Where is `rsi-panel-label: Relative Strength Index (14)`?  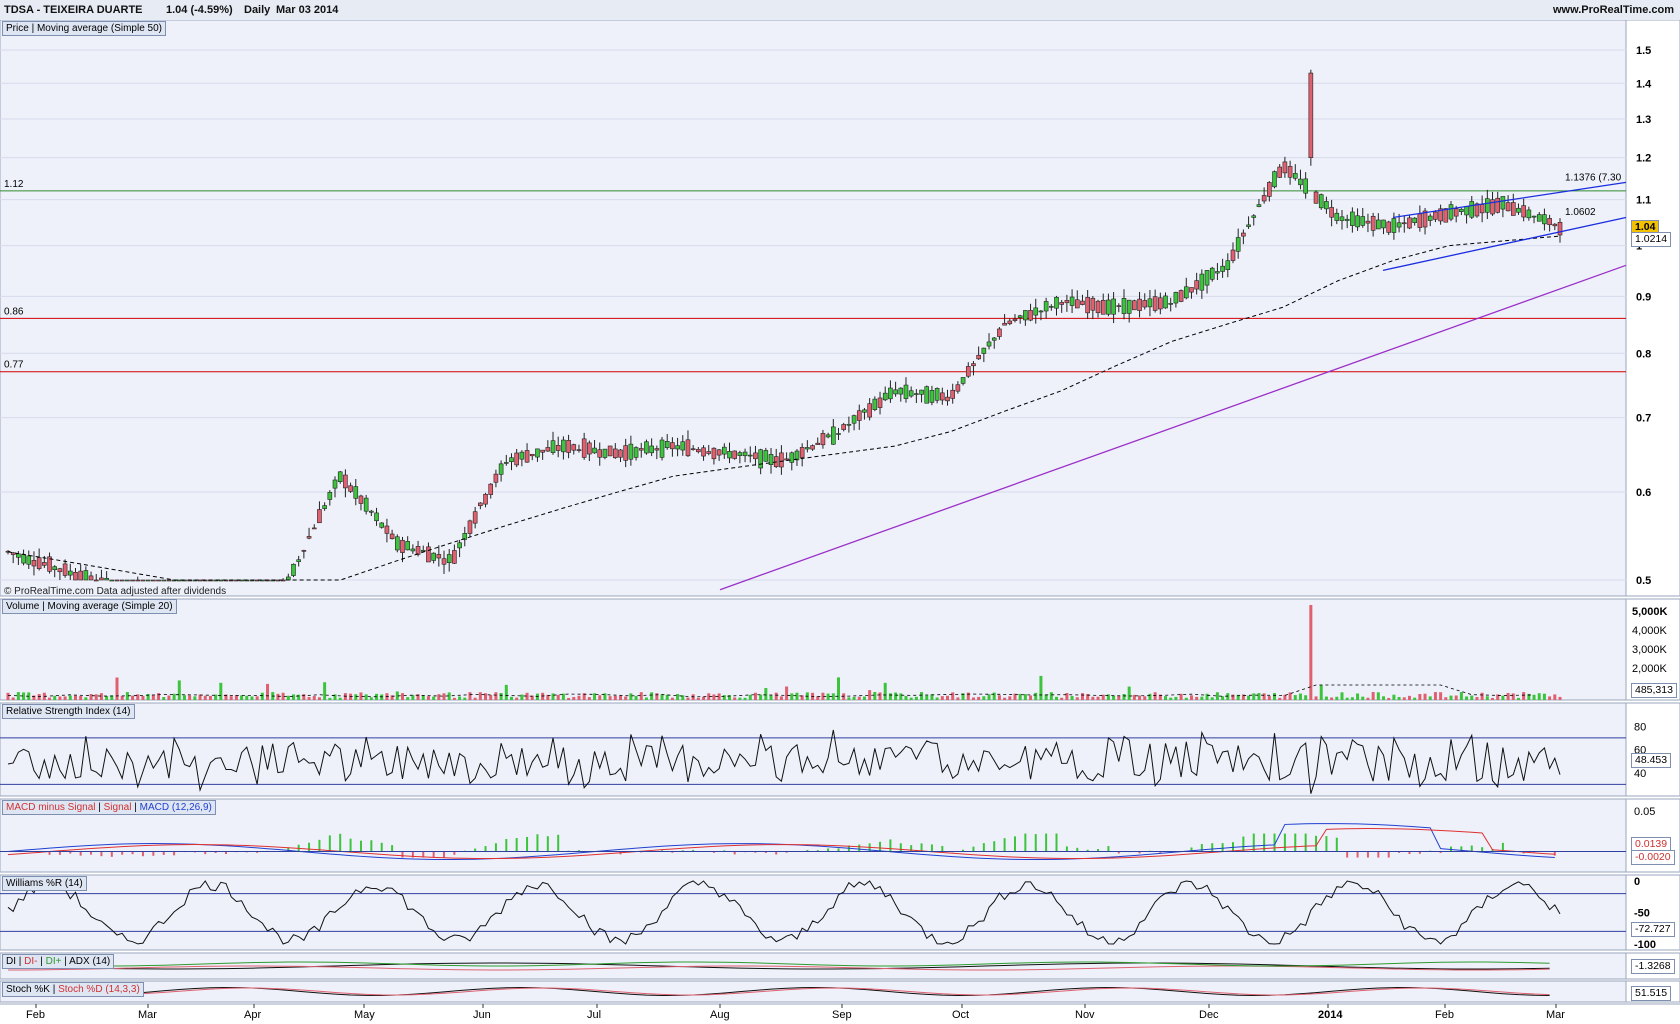 rsi-panel-label: Relative Strength Index (14) is located at coordinates (68, 711).